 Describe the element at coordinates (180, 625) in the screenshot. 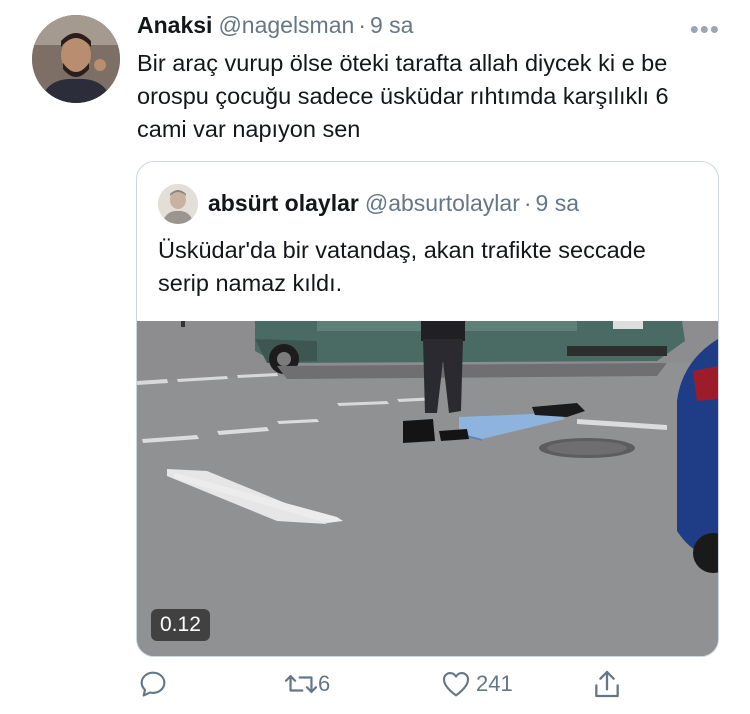

I see `video-duration: 0.12` at that location.